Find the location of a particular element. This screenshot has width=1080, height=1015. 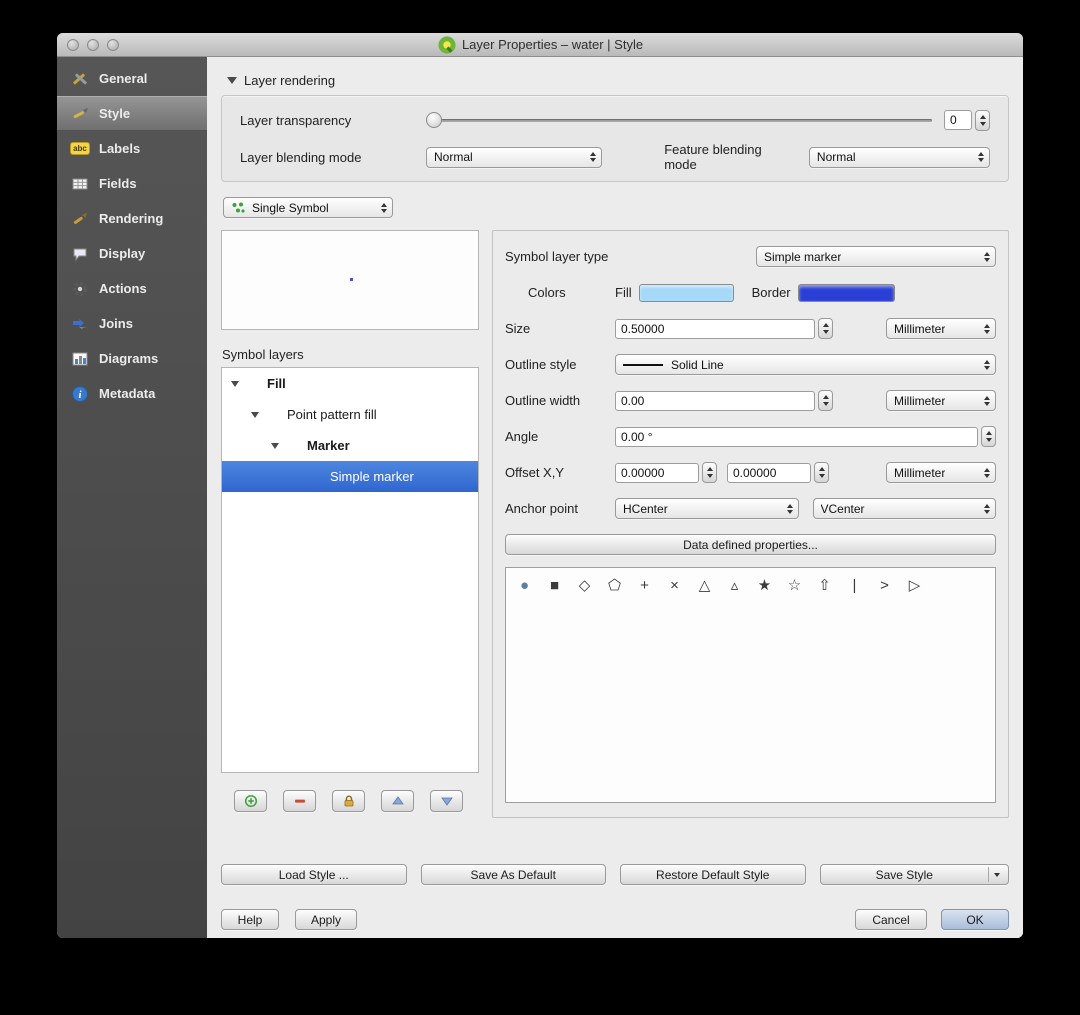

lock-color-button is located at coordinates (348, 801).